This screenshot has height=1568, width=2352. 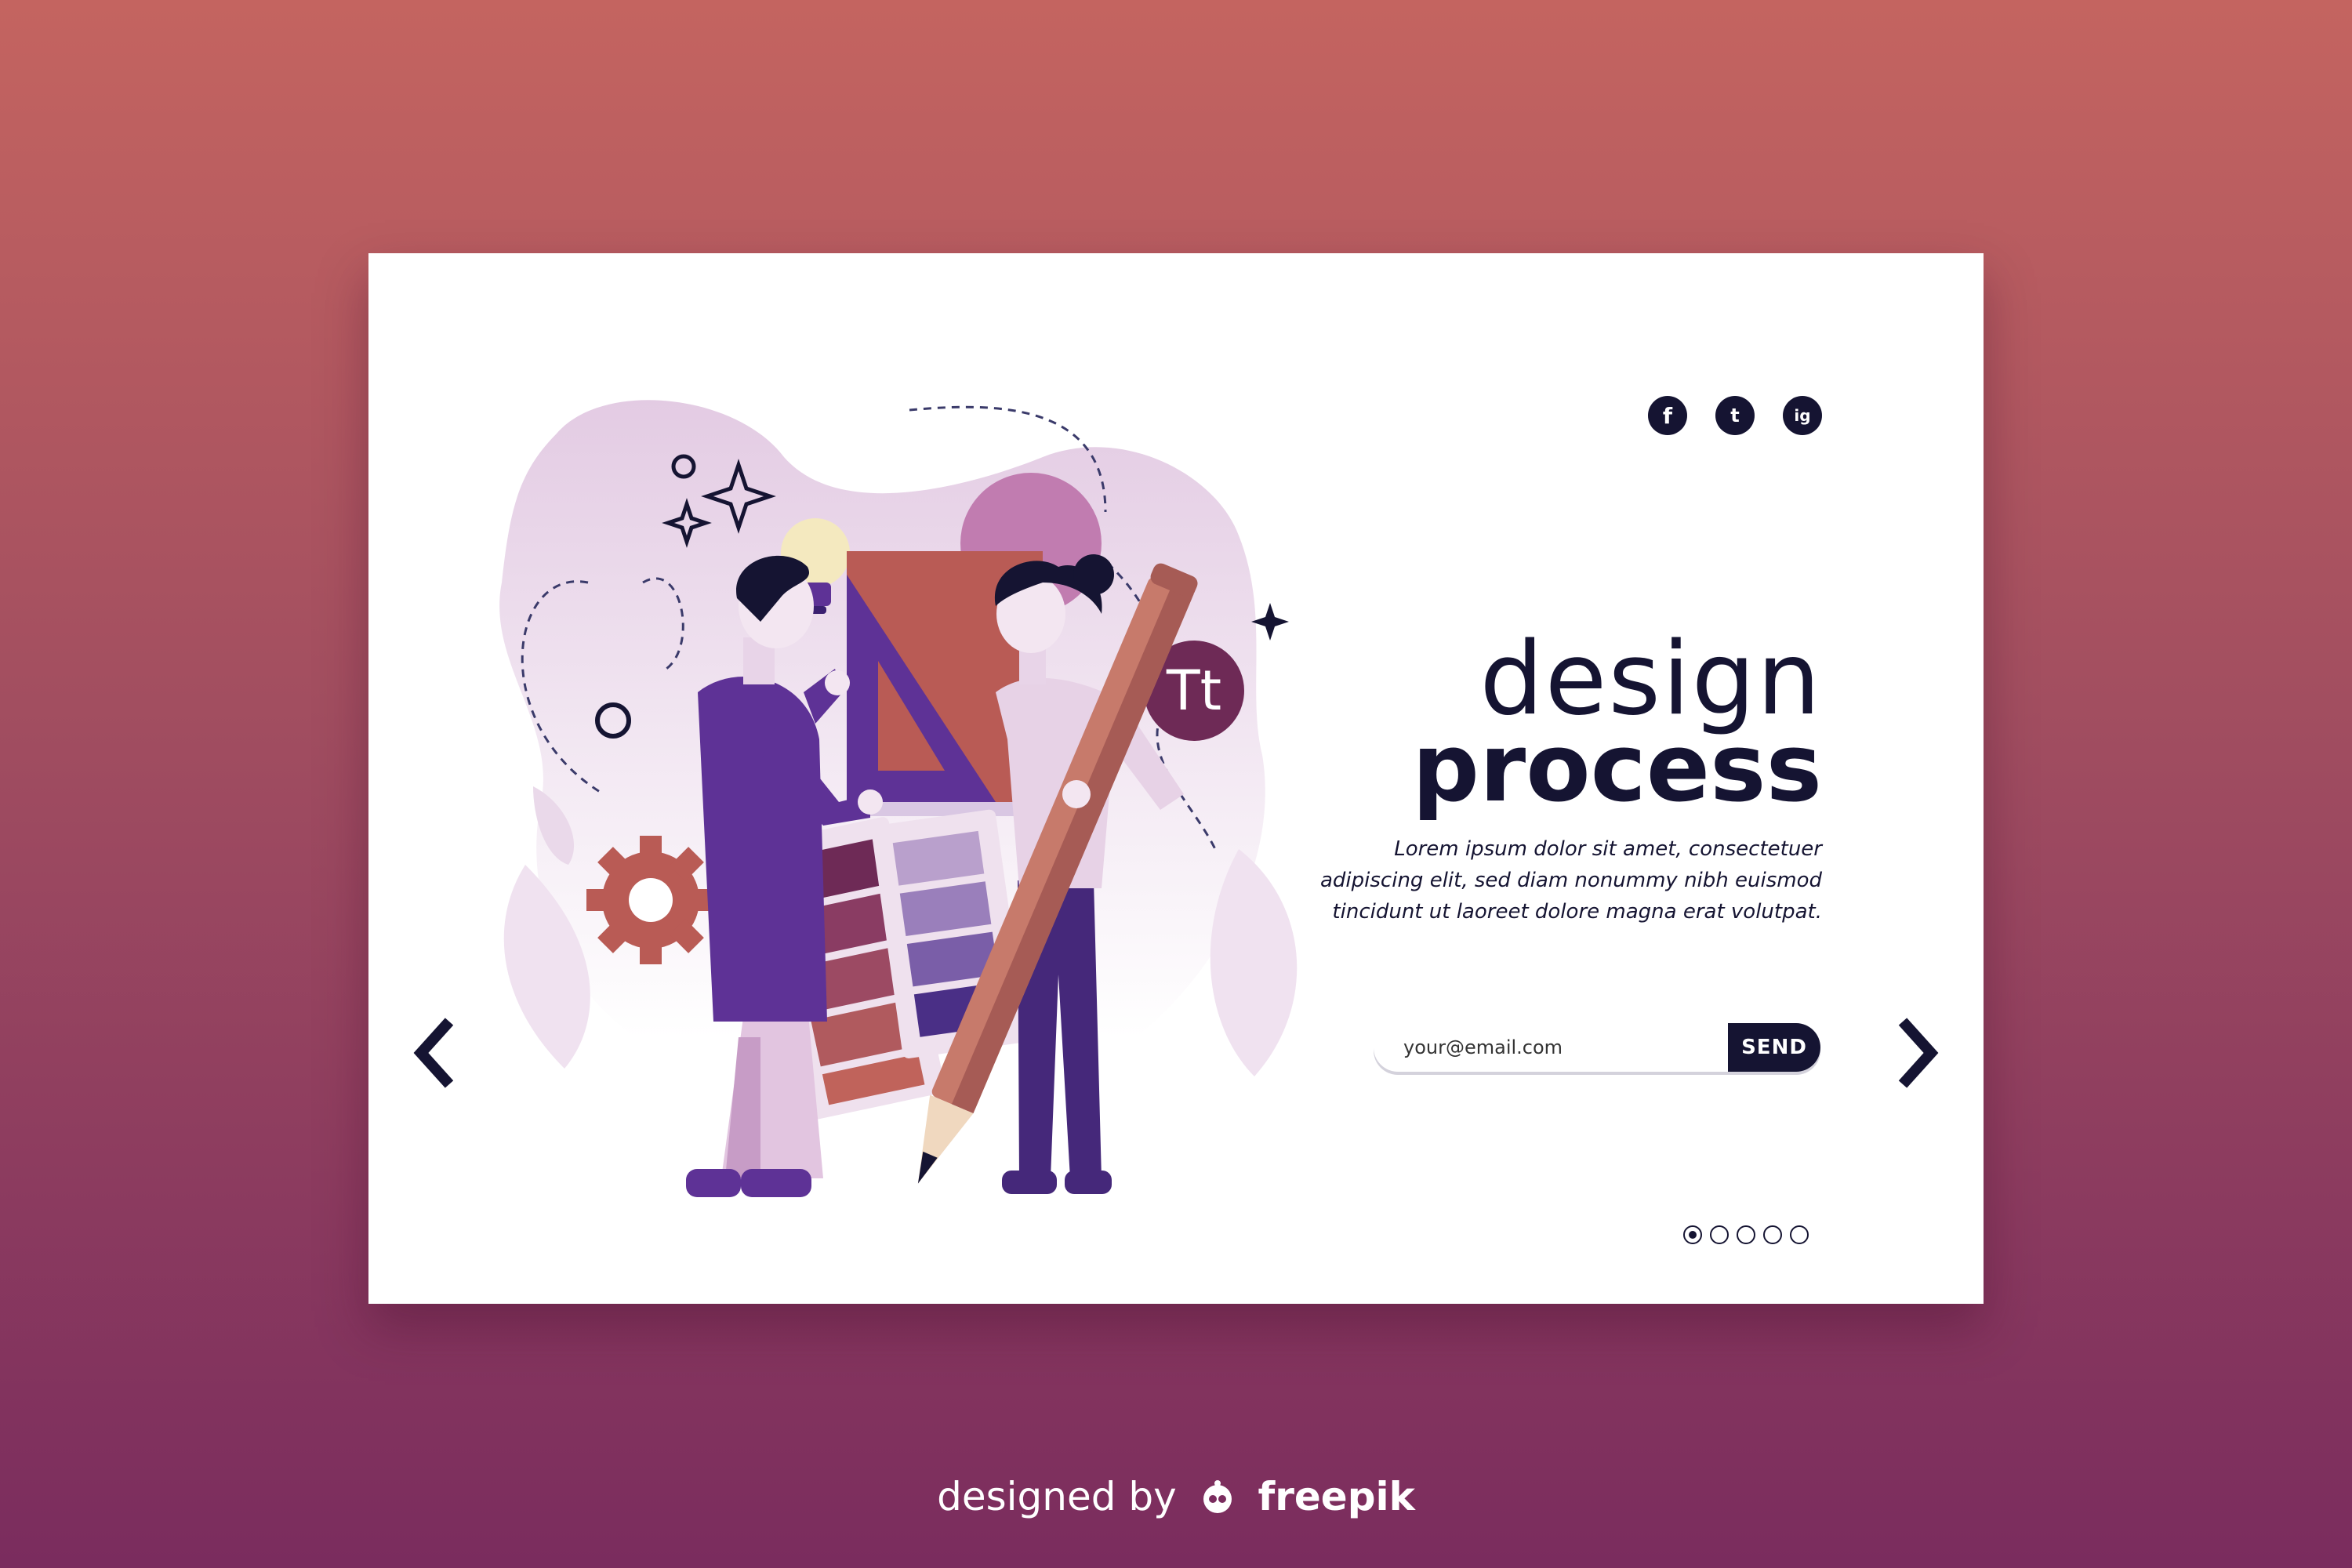 I want to click on email-field, so click(x=1553, y=1047).